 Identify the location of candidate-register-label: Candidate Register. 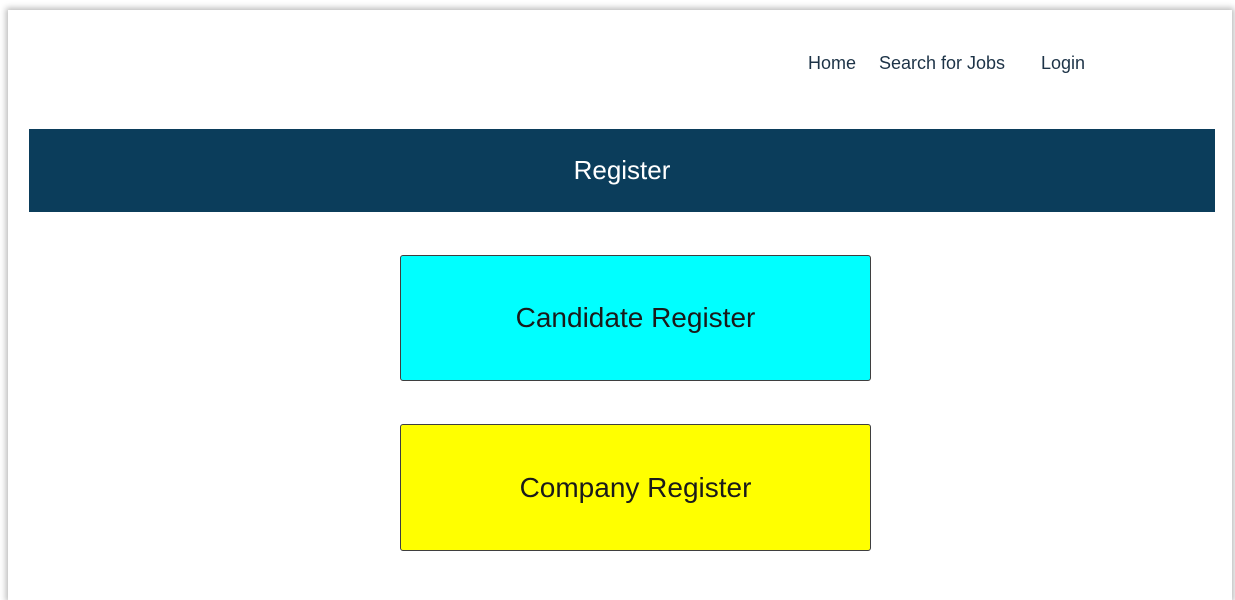
(635, 317).